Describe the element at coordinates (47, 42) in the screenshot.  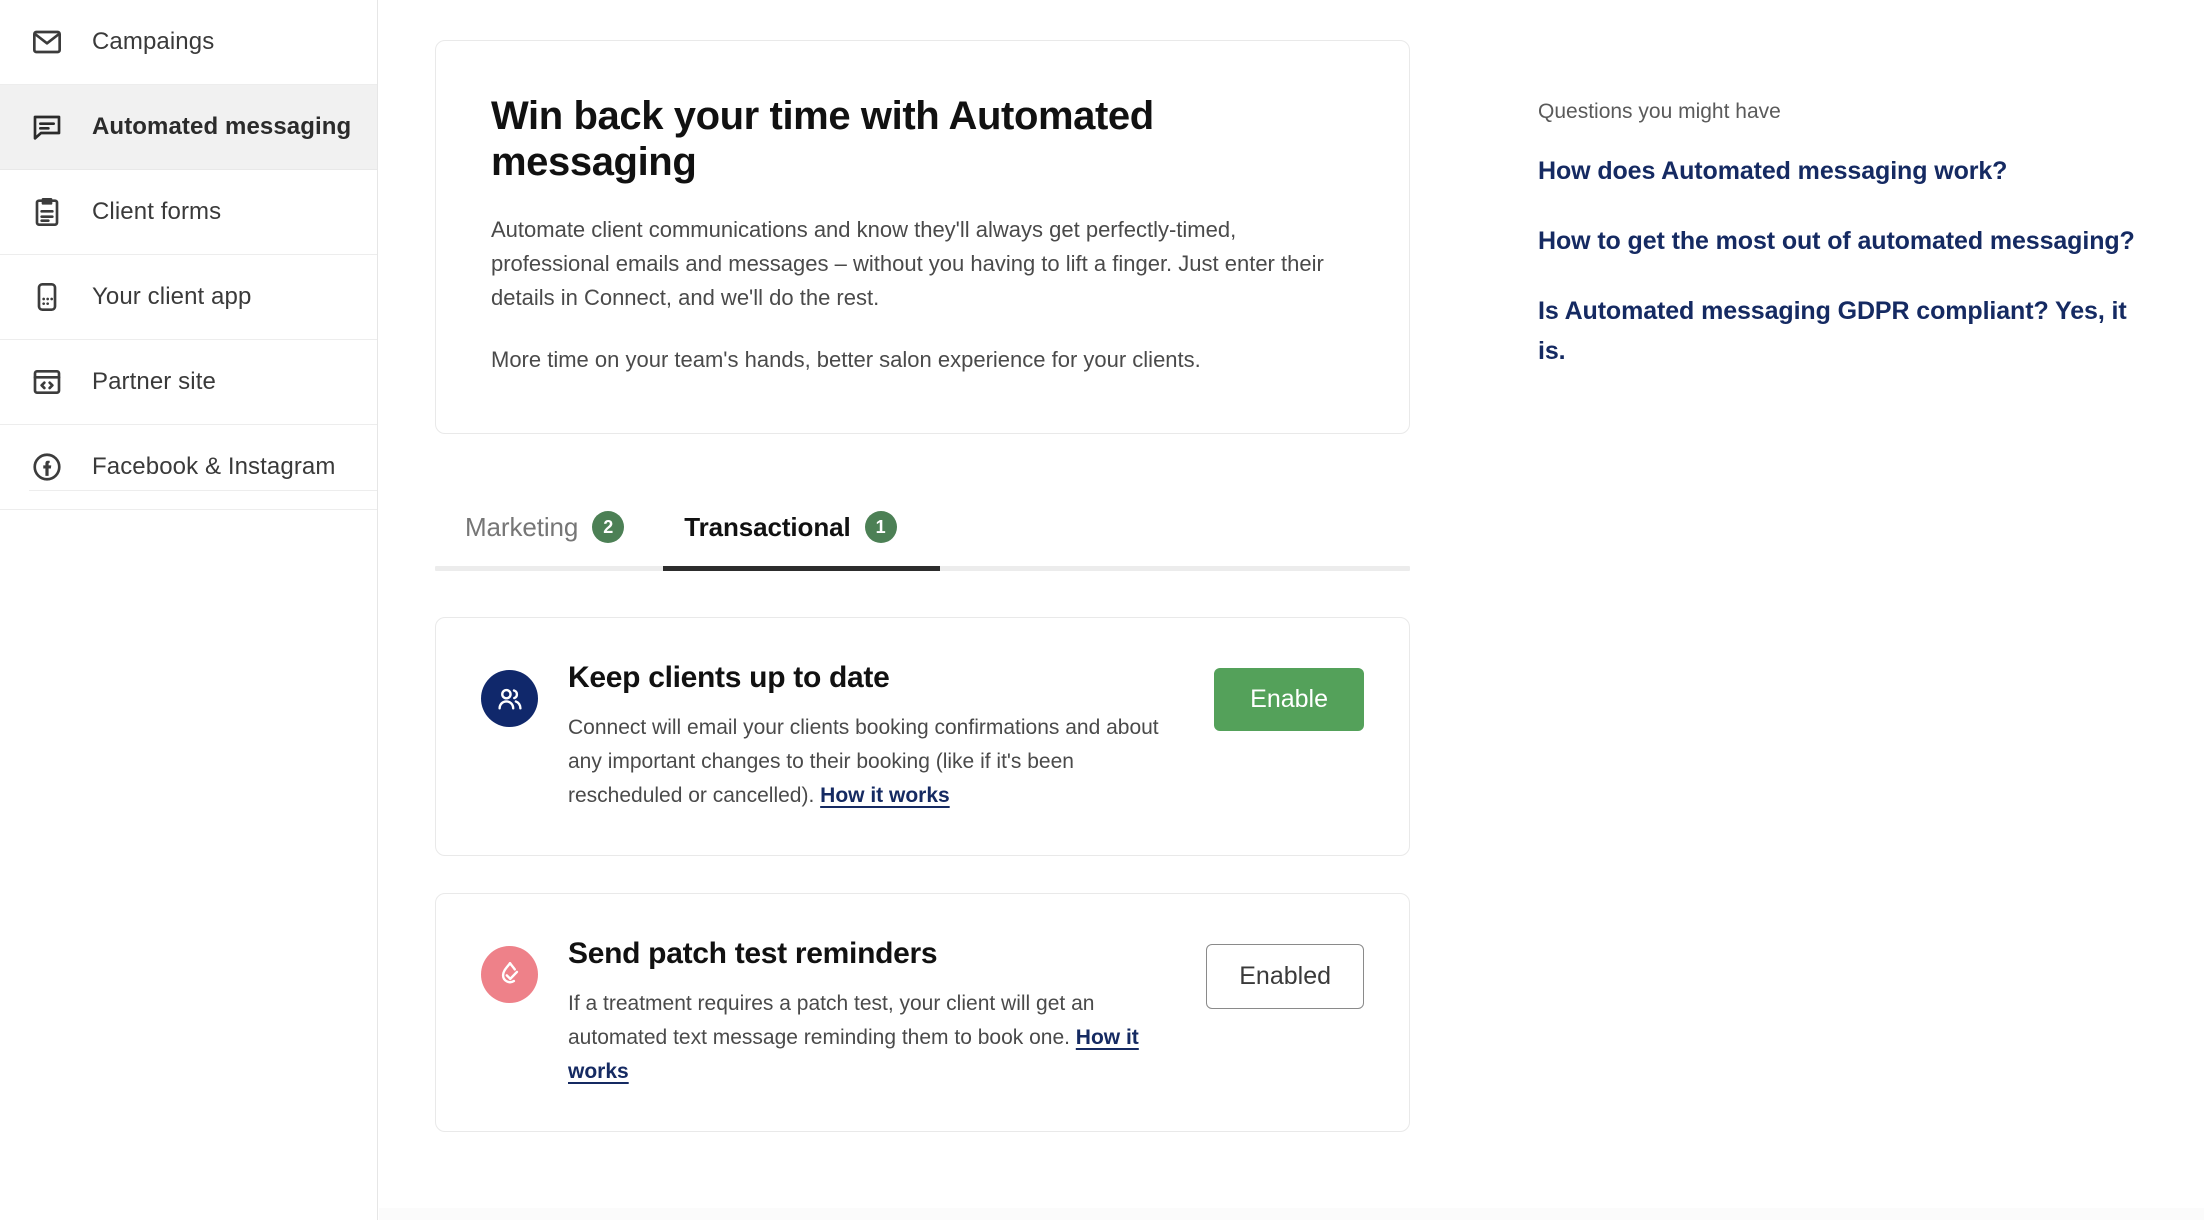
I see `envelope-icon` at that location.